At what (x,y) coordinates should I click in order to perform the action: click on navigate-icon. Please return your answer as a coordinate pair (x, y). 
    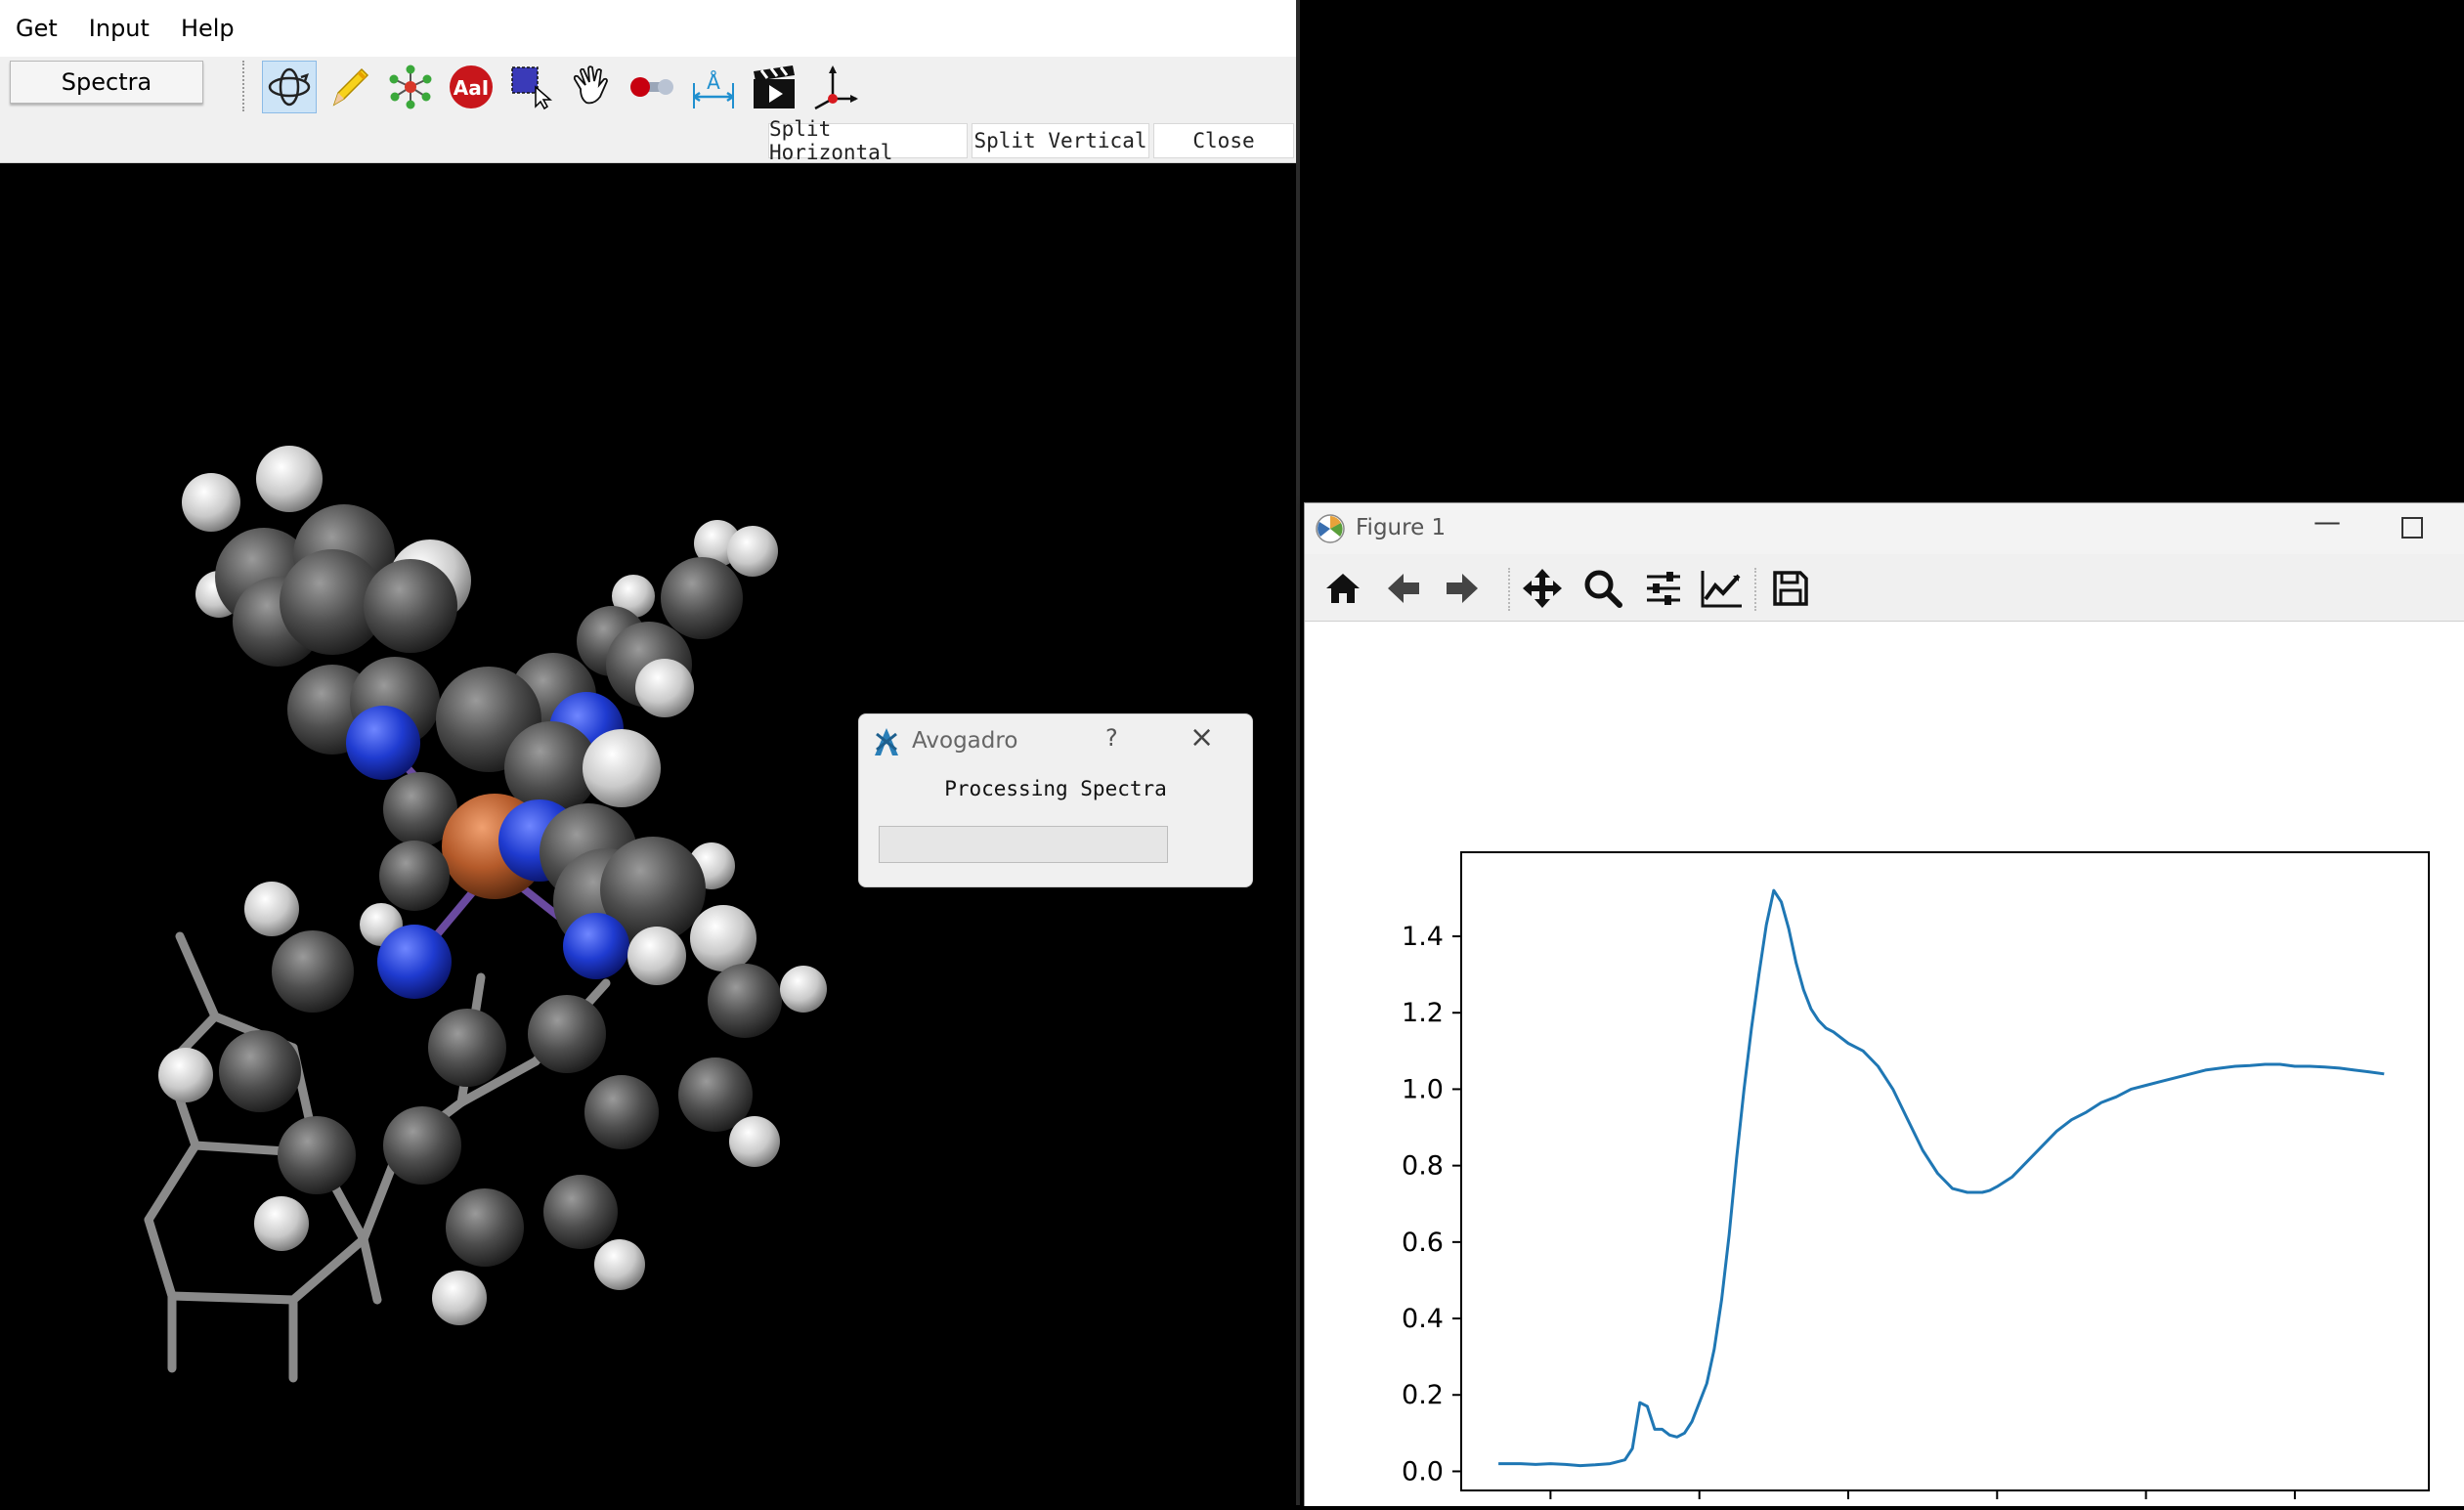
    Looking at the image, I should click on (289, 87).